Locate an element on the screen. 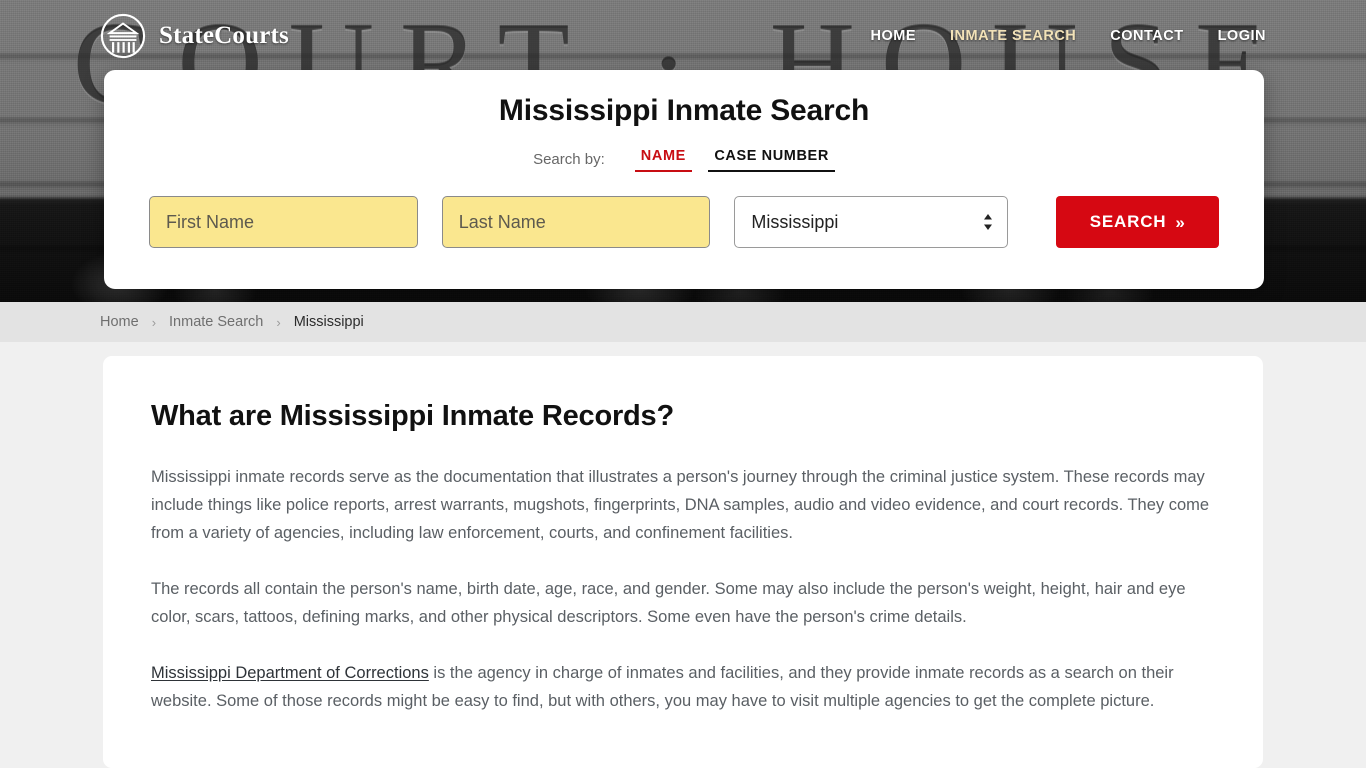 The width and height of the screenshot is (1366, 768). search-button-label: SEARCH is located at coordinates (1128, 221).